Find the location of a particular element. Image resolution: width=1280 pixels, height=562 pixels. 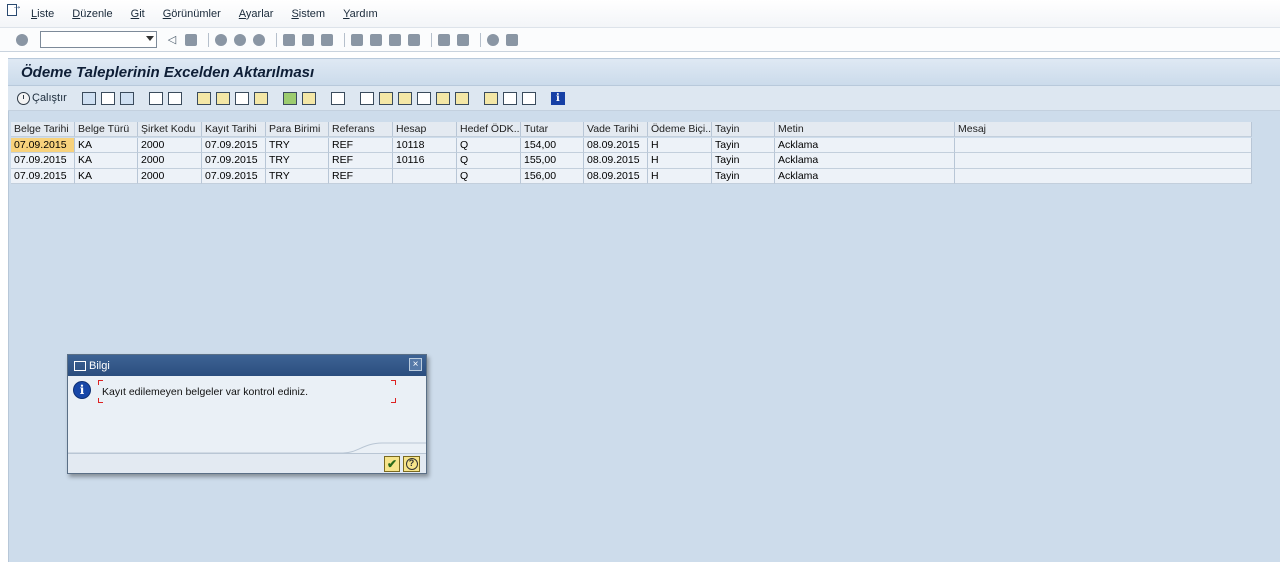

back-icon is located at coordinates (221, 40).